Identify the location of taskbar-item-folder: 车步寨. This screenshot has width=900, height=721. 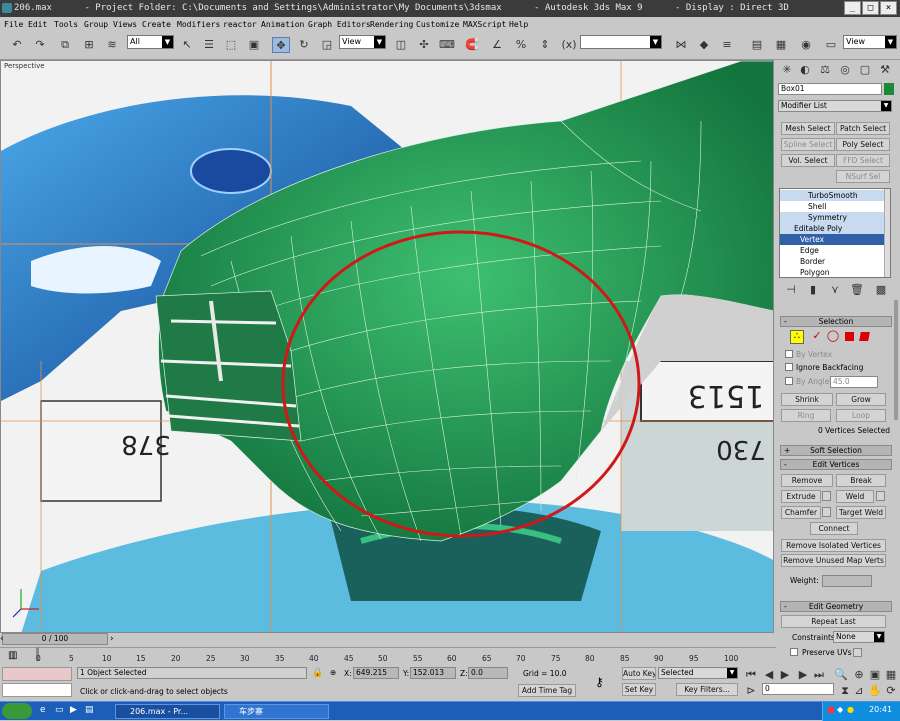
(276, 711).